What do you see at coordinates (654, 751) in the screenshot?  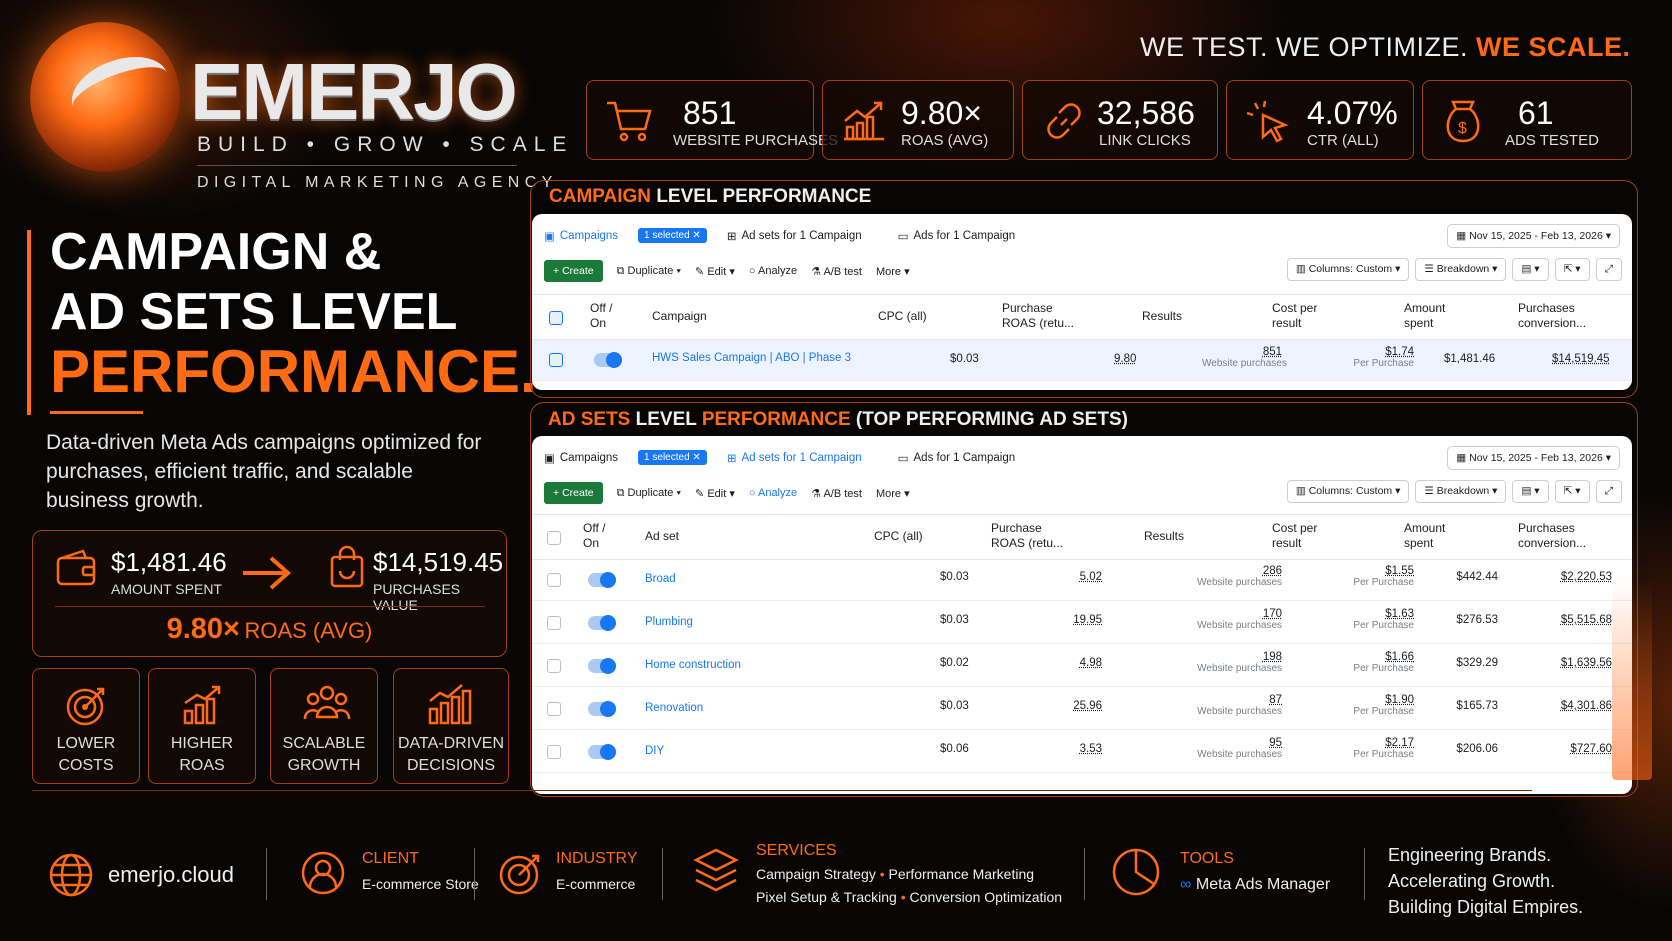 I see `adset-name-link: DIY` at bounding box center [654, 751].